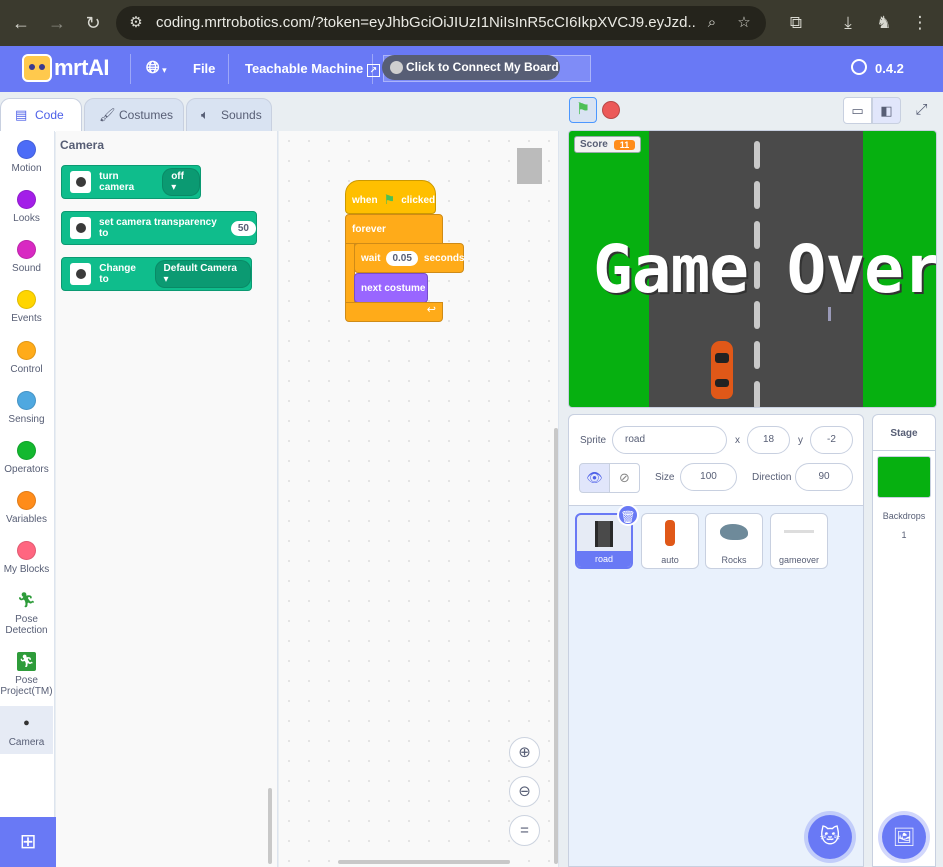  What do you see at coordinates (26, 613) in the screenshot?
I see `category-pose-detection: 🏃︎ Pose Detection` at bounding box center [26, 613].